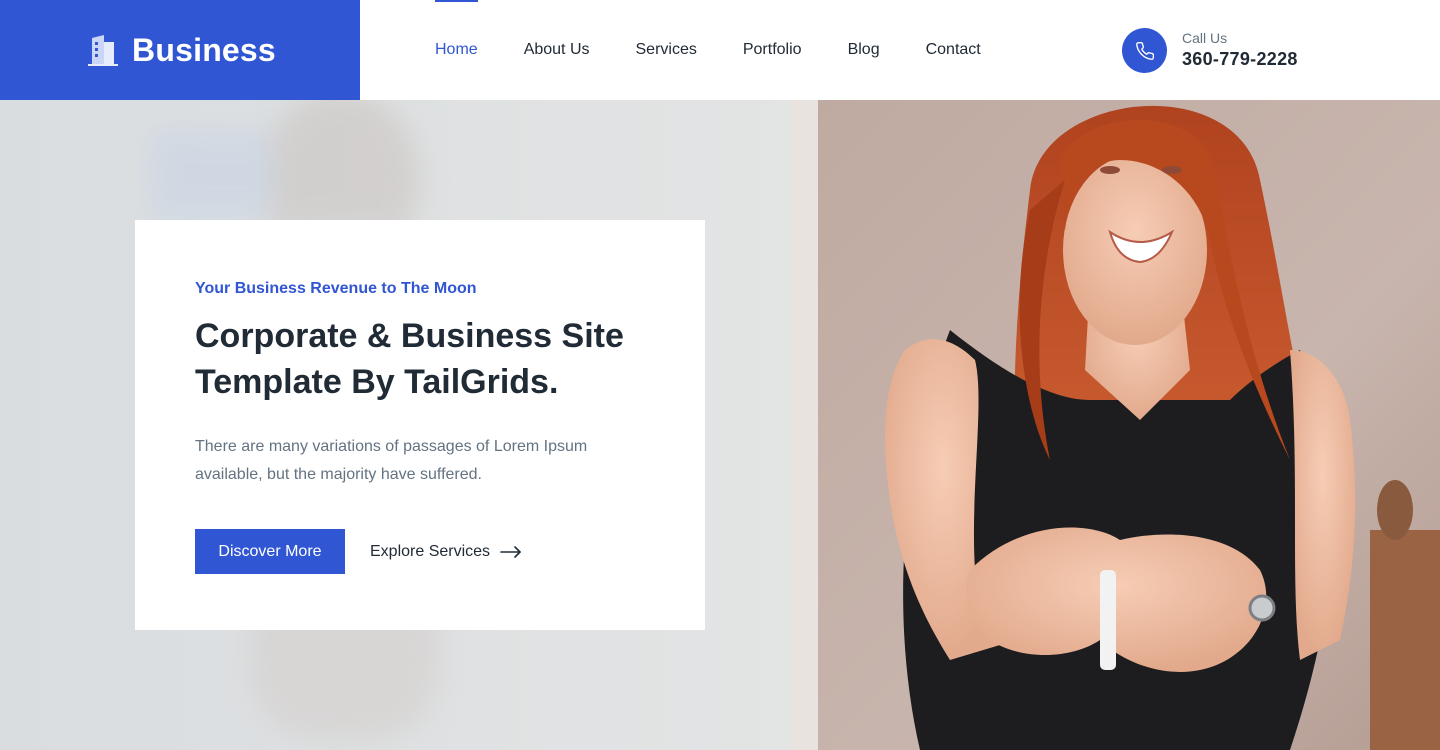  Describe the element at coordinates (204, 49) in the screenshot. I see `brand-name: Business` at that location.